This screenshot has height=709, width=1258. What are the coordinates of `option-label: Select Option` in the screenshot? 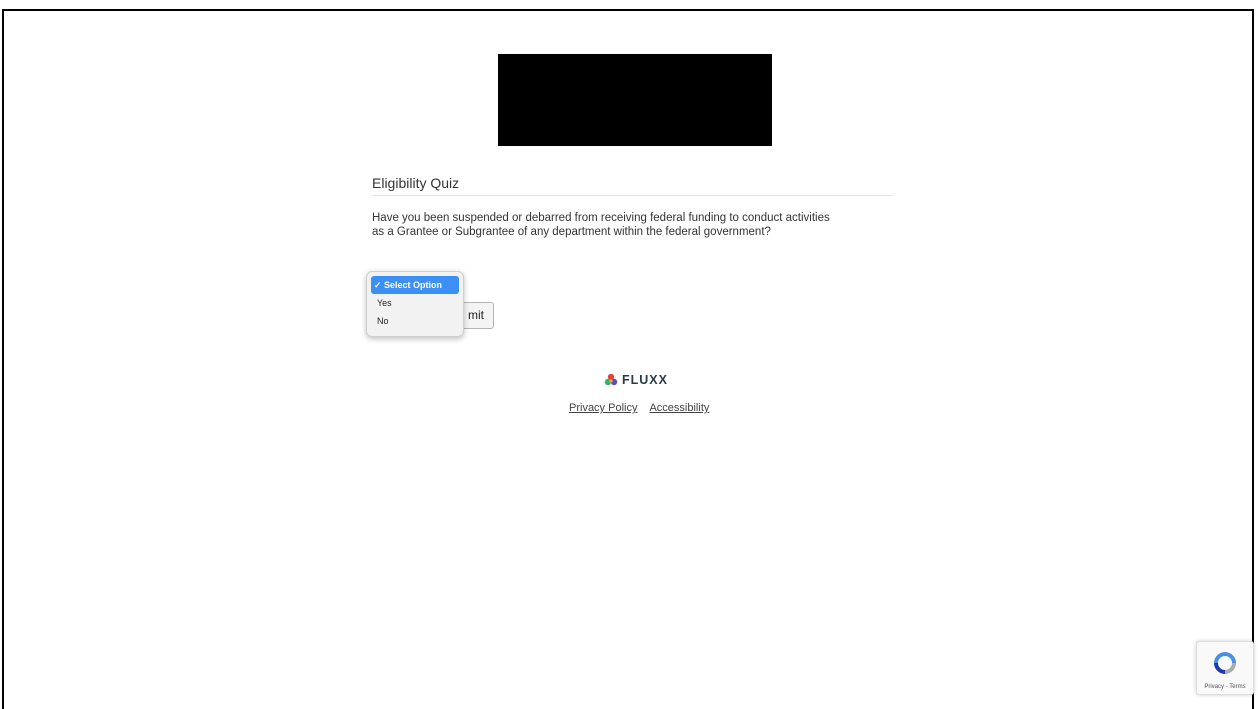 It's located at (413, 285).